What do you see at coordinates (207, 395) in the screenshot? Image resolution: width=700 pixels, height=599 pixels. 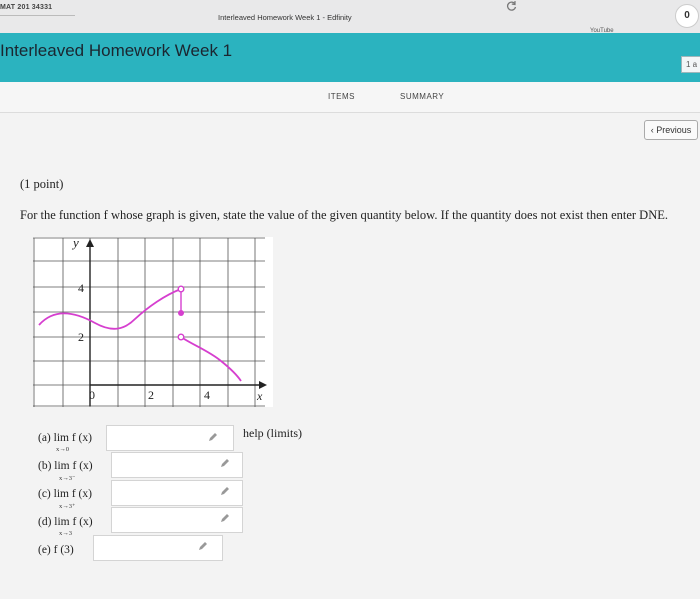 I see `x-tick-4: 4` at bounding box center [207, 395].